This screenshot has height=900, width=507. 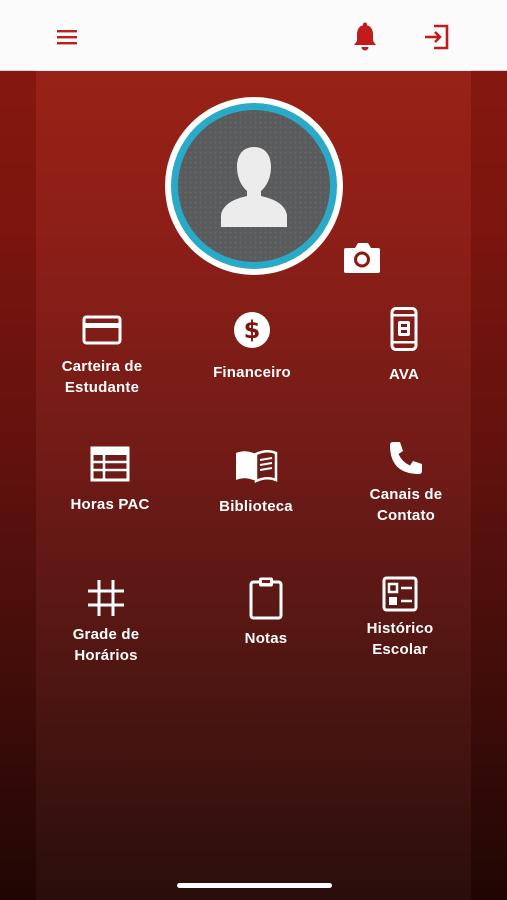 I want to click on phone-app-icon, so click(x=404, y=329).